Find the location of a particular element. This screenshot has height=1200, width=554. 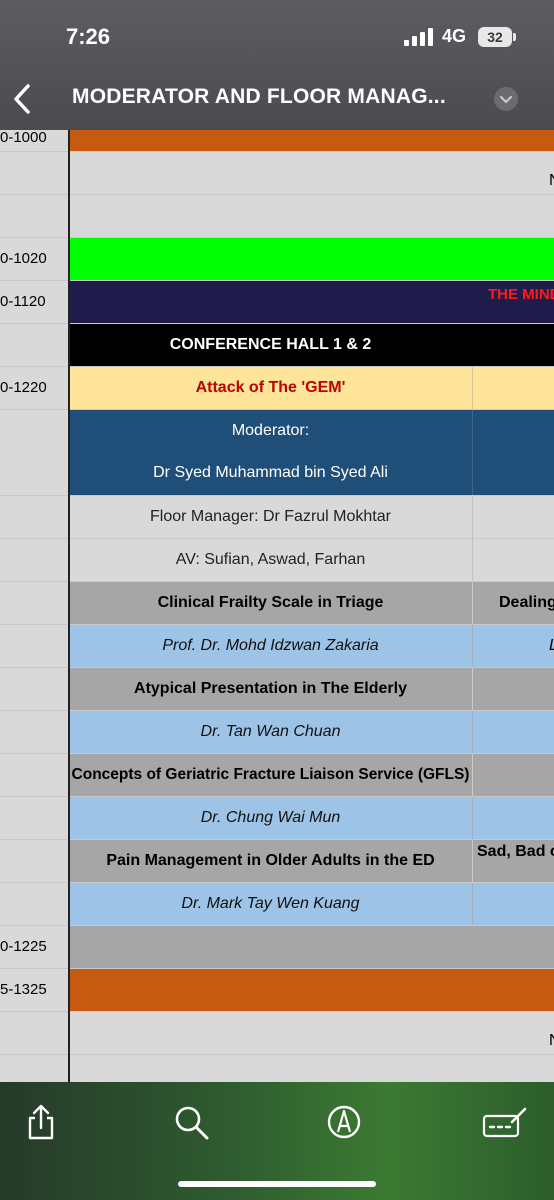

markup-icon is located at coordinates (344, 1122).